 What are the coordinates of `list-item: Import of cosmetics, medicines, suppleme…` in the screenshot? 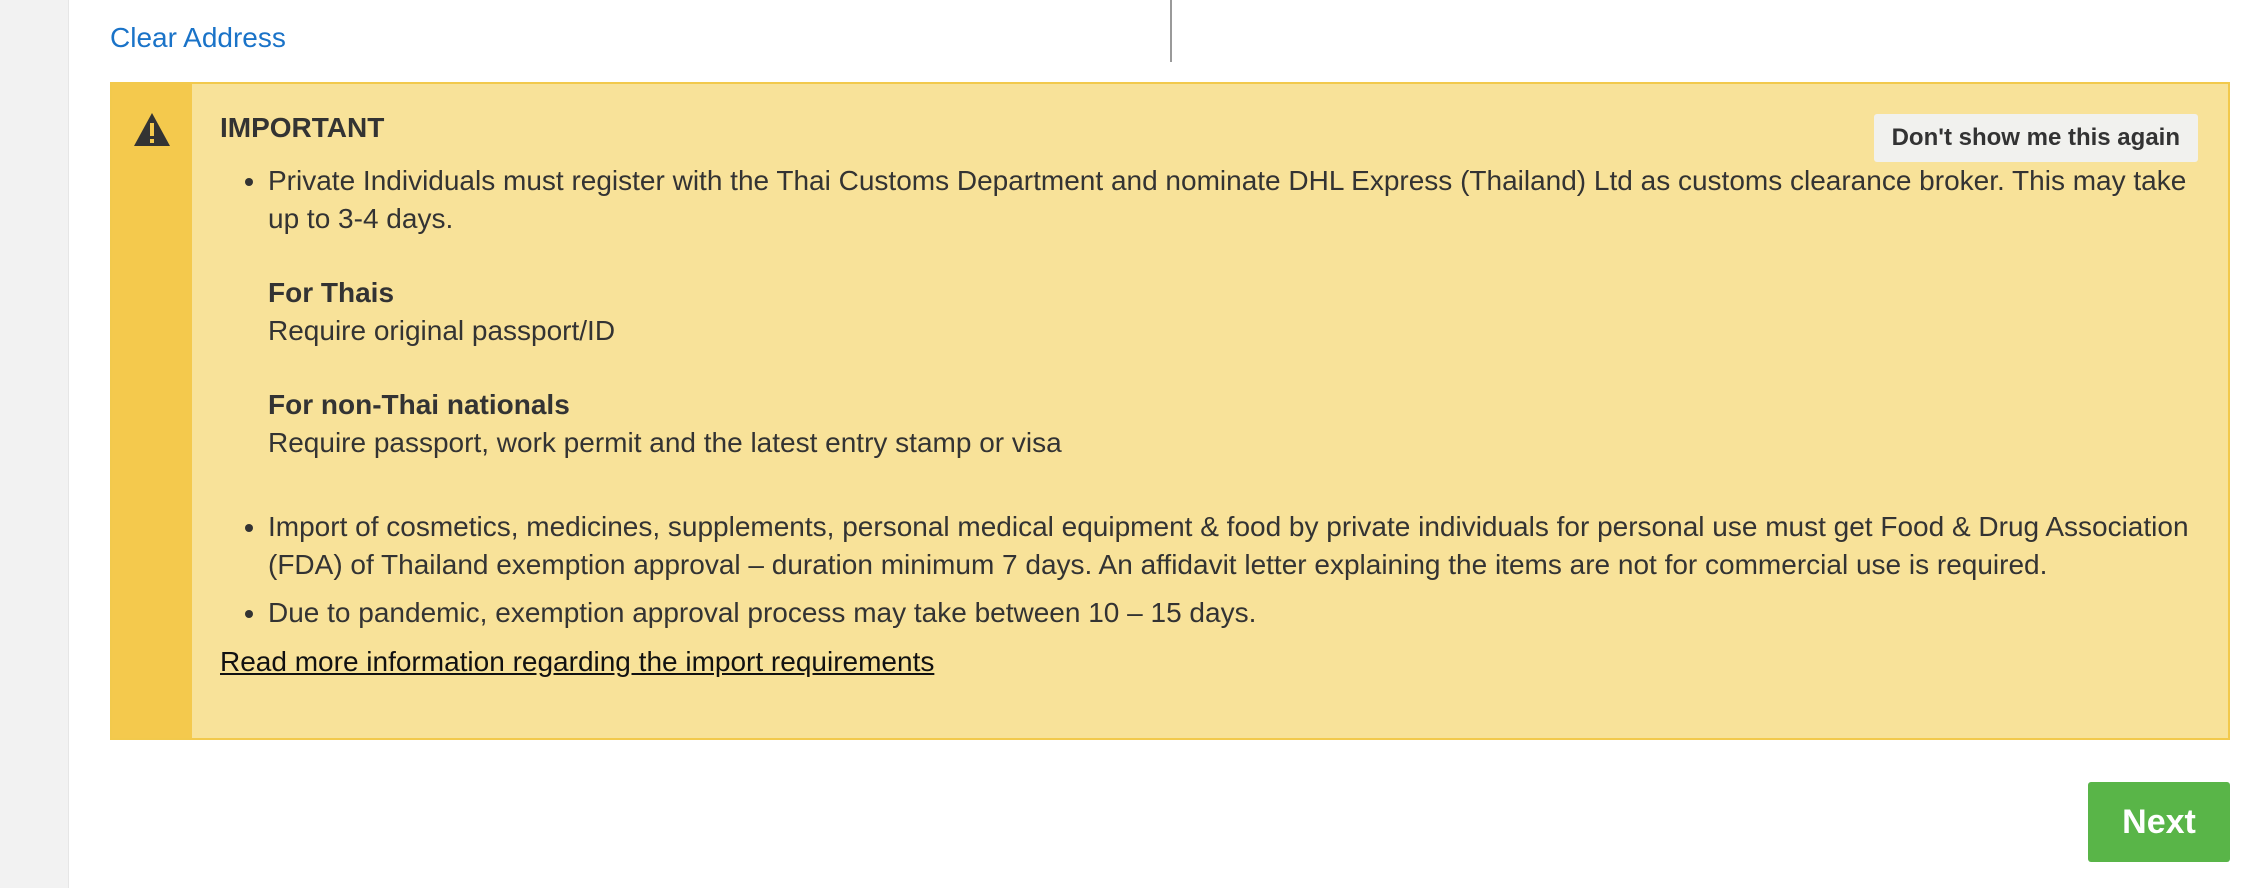 It's located at (1236, 546).